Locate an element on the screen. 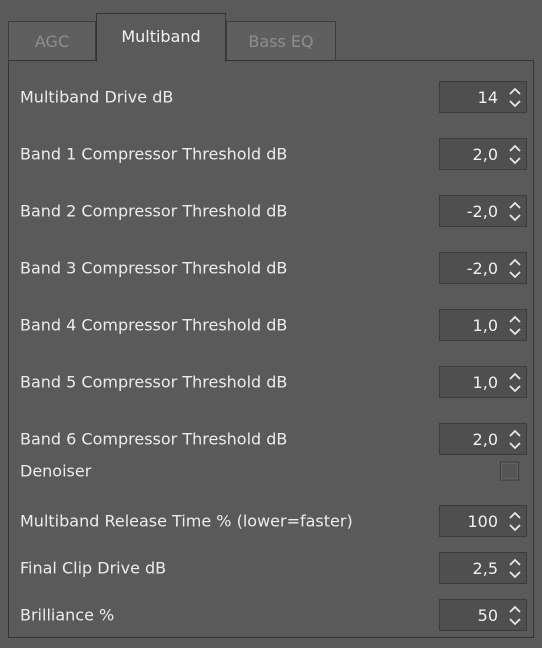  brilliance-spinbox: 50 is located at coordinates (483, 615).